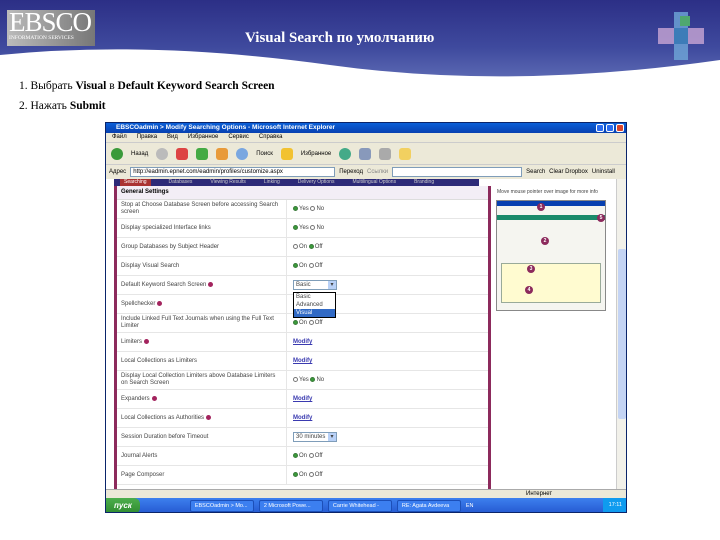 The width and height of the screenshot is (720, 540). Describe the element at coordinates (428, 506) in the screenshot. I see `taskbar-item: RE: Agata Avdeeva` at that location.